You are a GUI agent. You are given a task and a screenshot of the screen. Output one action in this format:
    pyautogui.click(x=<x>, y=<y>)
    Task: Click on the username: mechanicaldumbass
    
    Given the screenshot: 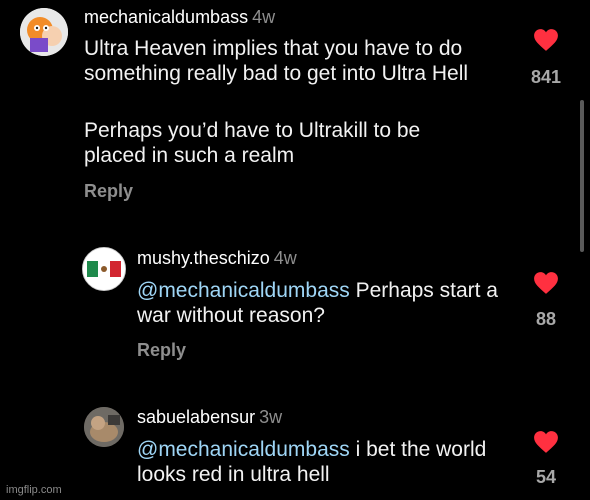 What is the action you would take?
    pyautogui.click(x=166, y=17)
    